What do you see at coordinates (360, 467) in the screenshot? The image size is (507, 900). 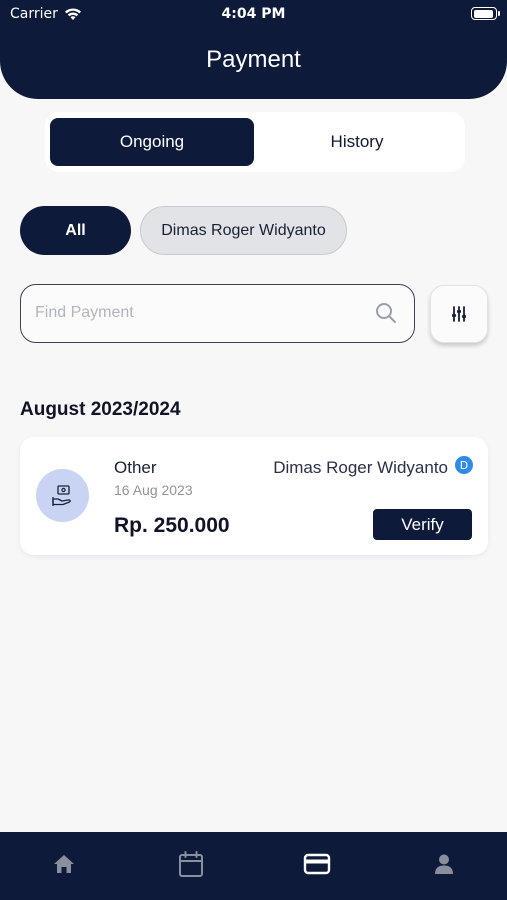 I see `payer-name: Dimas Roger Widyanto` at bounding box center [360, 467].